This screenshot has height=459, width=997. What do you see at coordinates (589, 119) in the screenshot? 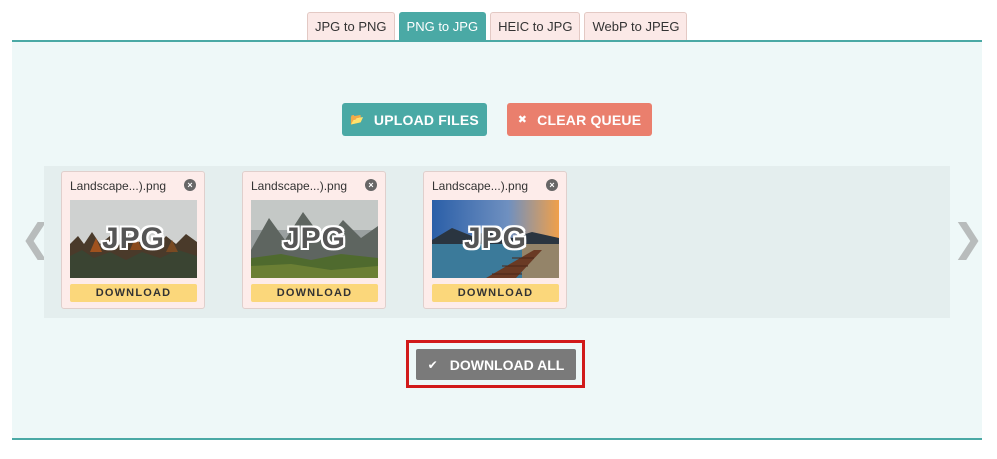
I see `clear-queue-label: CLEAR QUEUE` at bounding box center [589, 119].